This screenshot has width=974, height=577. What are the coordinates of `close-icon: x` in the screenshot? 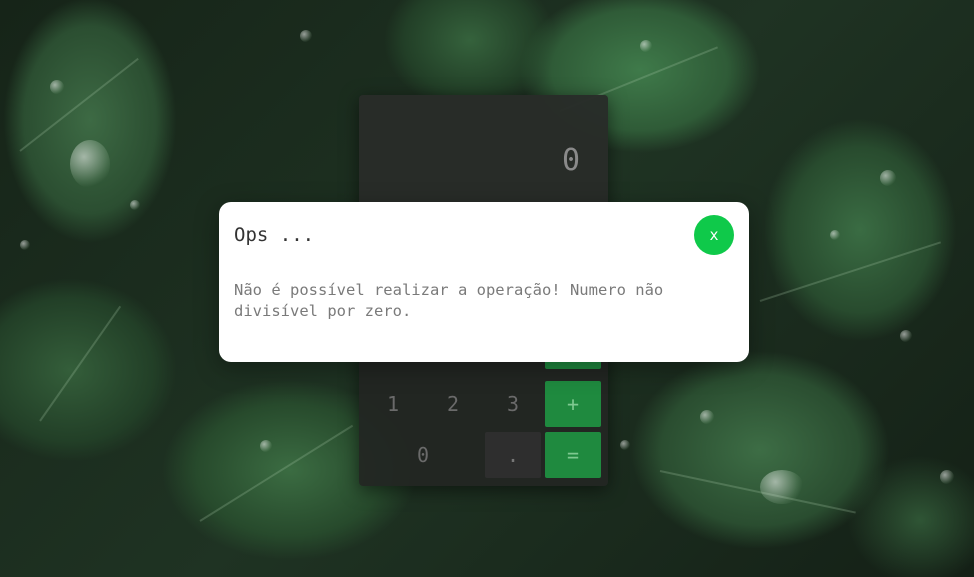 It's located at (714, 235).